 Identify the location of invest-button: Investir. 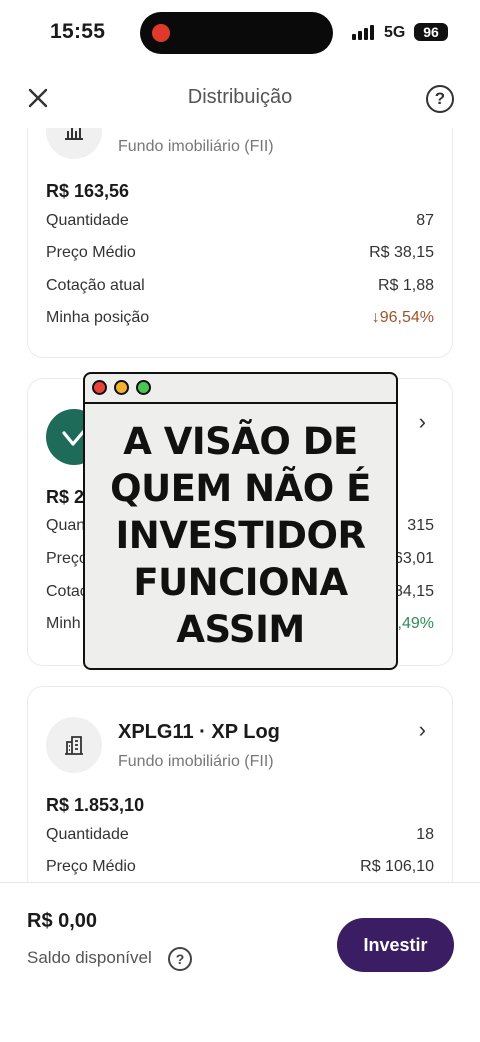
(395, 945).